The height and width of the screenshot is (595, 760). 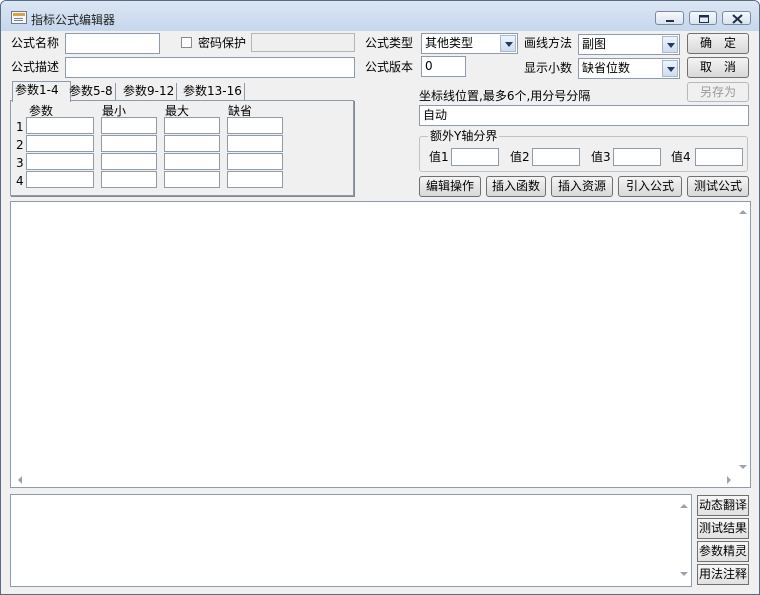 I want to click on scroll-right-icon, so click(x=729, y=480).